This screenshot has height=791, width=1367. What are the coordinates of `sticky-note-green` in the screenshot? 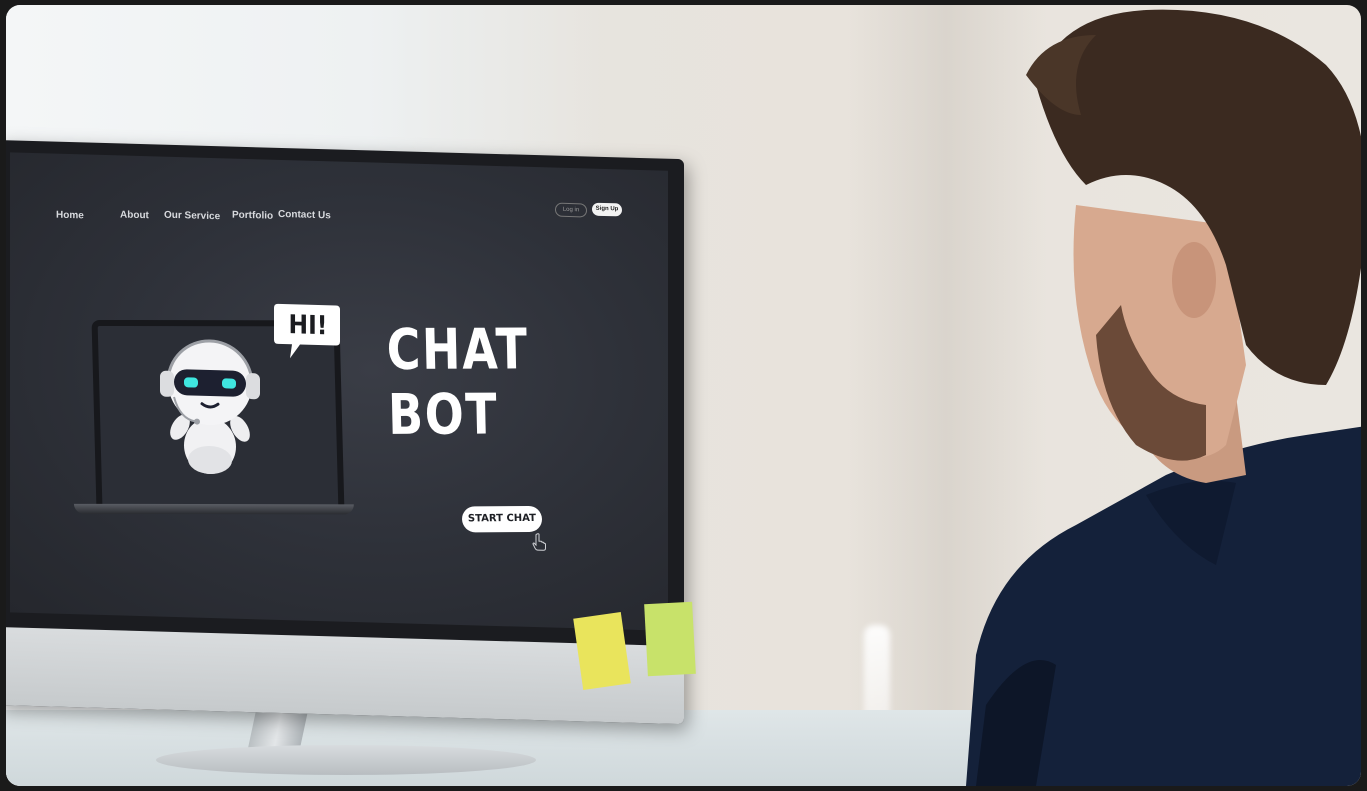 It's located at (670, 639).